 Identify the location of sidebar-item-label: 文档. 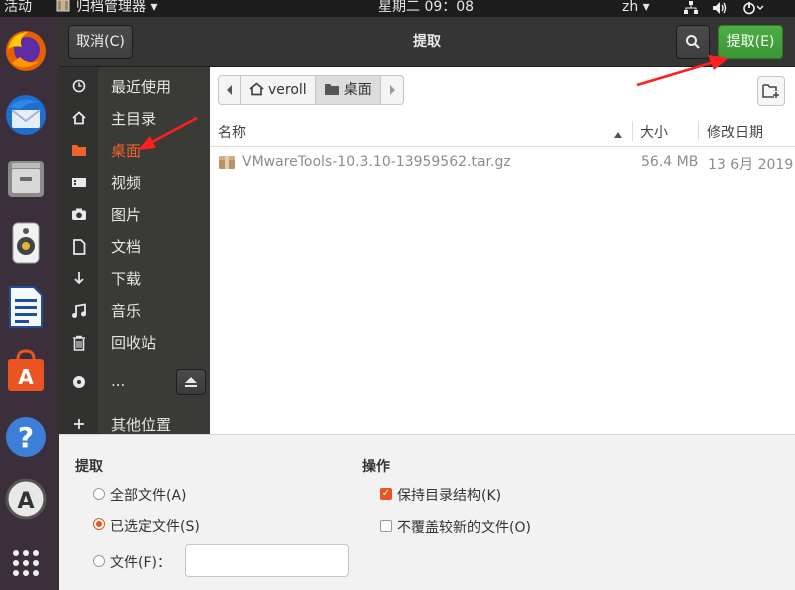
(126, 247).